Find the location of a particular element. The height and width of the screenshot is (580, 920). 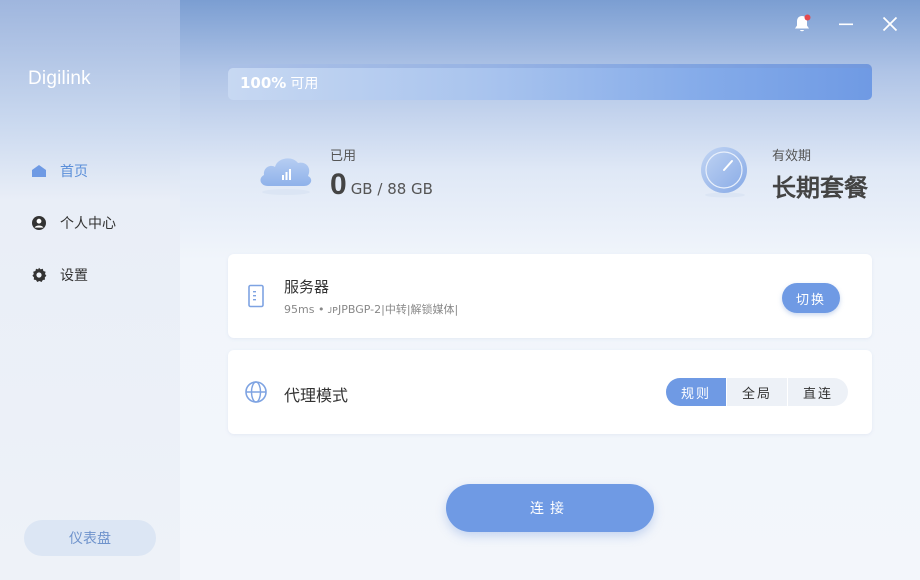

sidebar-item-label: 个人中心 is located at coordinates (88, 224).